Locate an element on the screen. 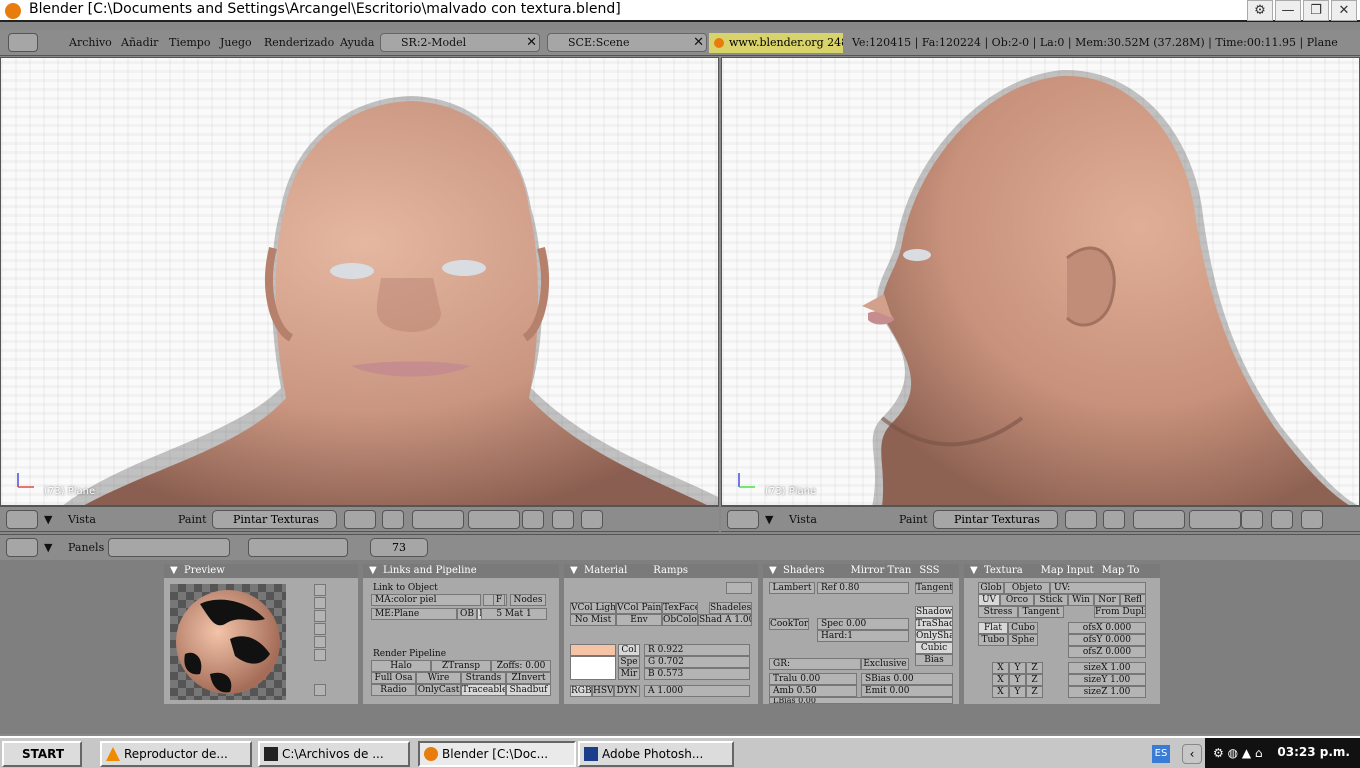 Image resolution: width=1360 pixels, height=768 pixels. emit-slider: Emit 0.00 is located at coordinates (907, 691).